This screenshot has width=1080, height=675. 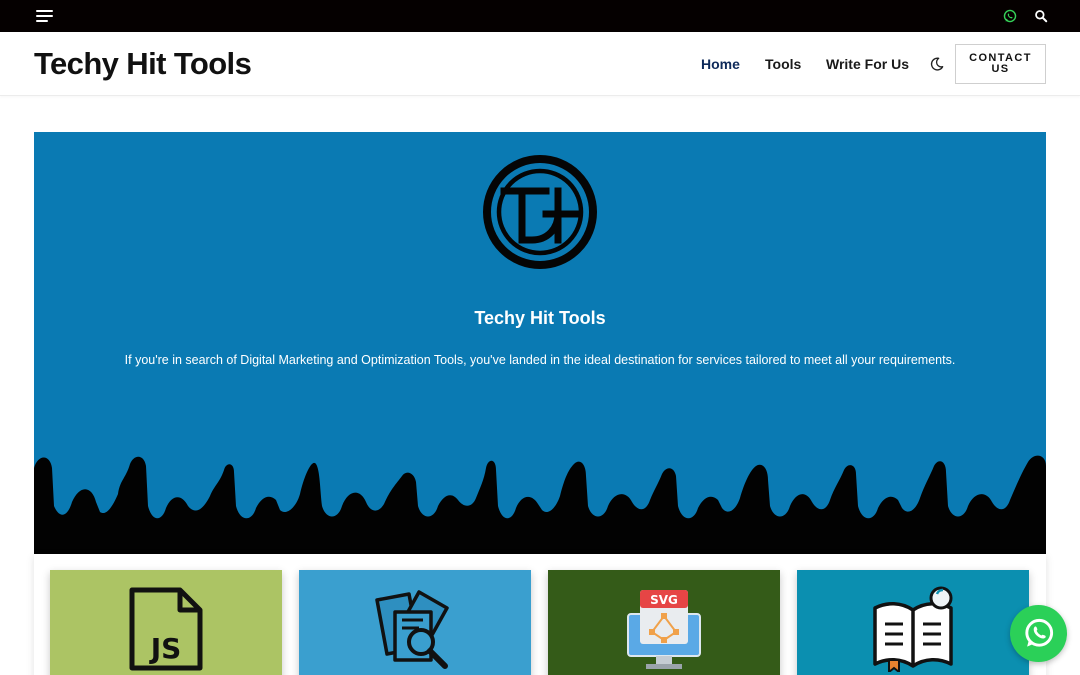 What do you see at coordinates (412, 629) in the screenshot?
I see `document-search-icon` at bounding box center [412, 629].